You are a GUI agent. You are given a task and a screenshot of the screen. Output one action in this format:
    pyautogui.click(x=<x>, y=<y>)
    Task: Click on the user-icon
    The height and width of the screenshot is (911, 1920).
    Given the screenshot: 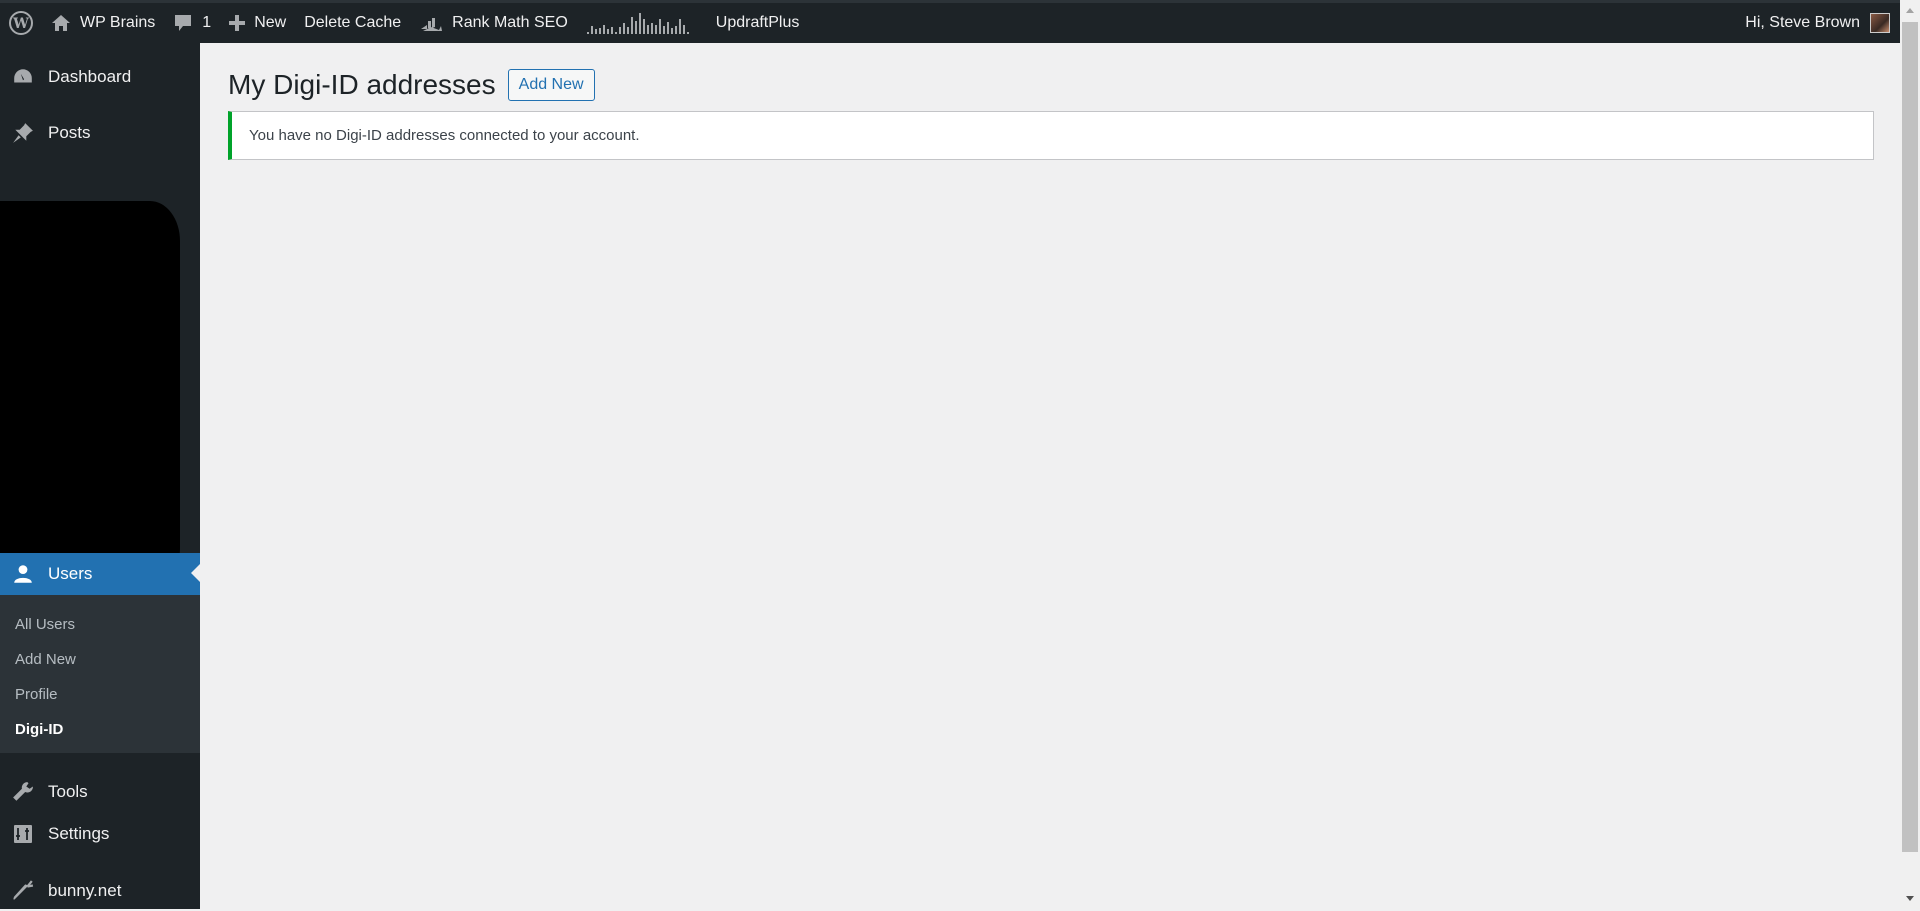 What is the action you would take?
    pyautogui.click(x=23, y=574)
    